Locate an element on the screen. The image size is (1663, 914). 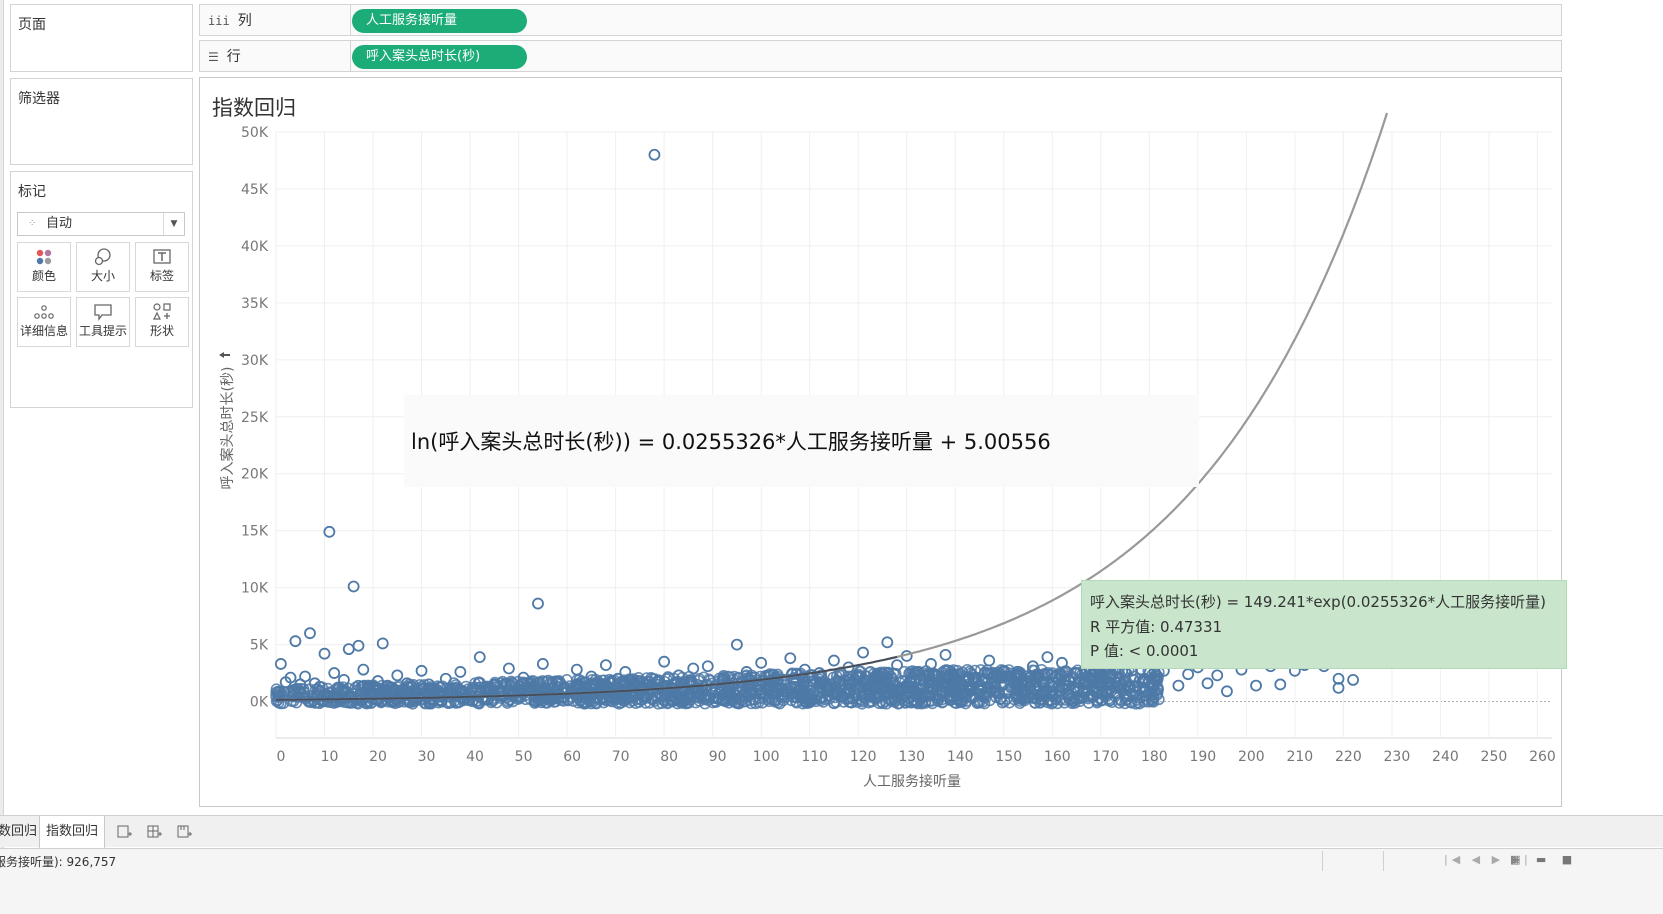
x-tick-label: 160 is located at coordinates (1057, 757).